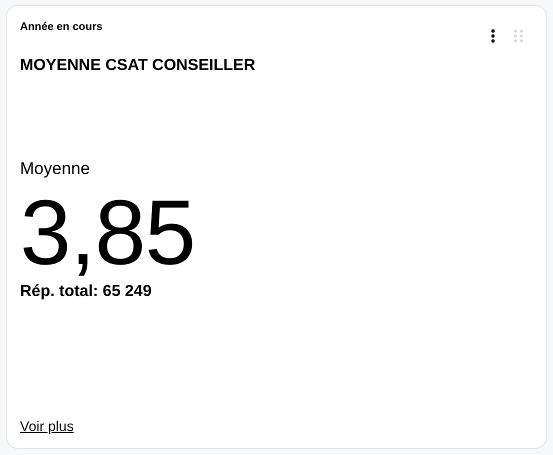  I want to click on total-responses: Rép. total: 65 249, so click(86, 292).